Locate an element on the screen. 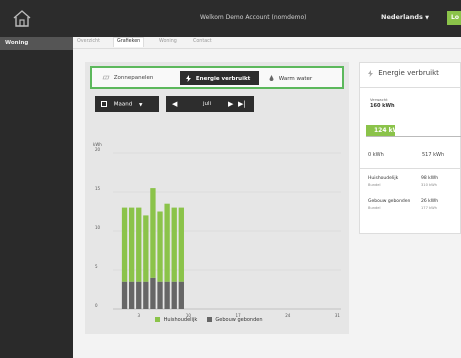 Image resolution: width=461 pixels, height=358 pixels. row-subvalue-huishoudelijk: 310 kWh is located at coordinates (429, 185).